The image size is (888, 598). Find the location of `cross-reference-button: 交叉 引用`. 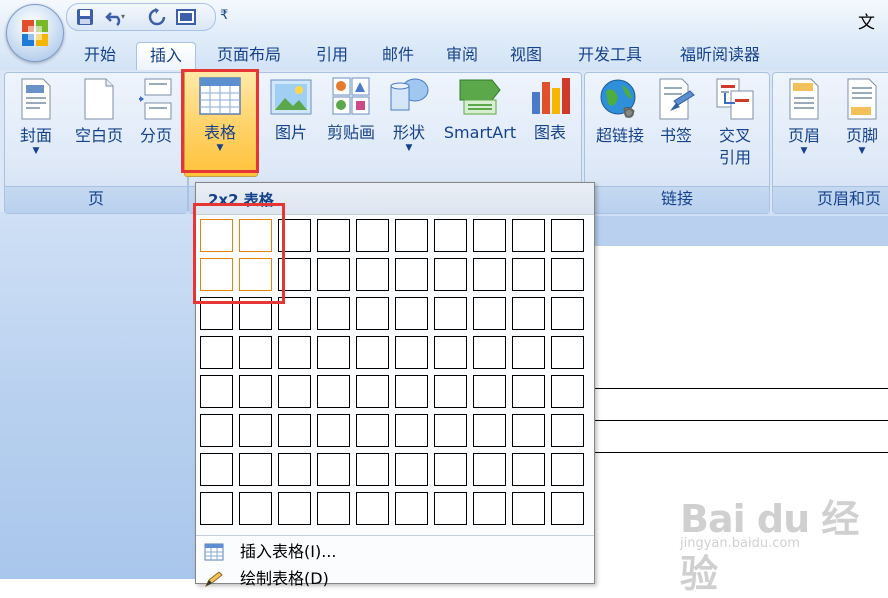

cross-reference-button: 交叉 引用 is located at coordinates (735, 123).